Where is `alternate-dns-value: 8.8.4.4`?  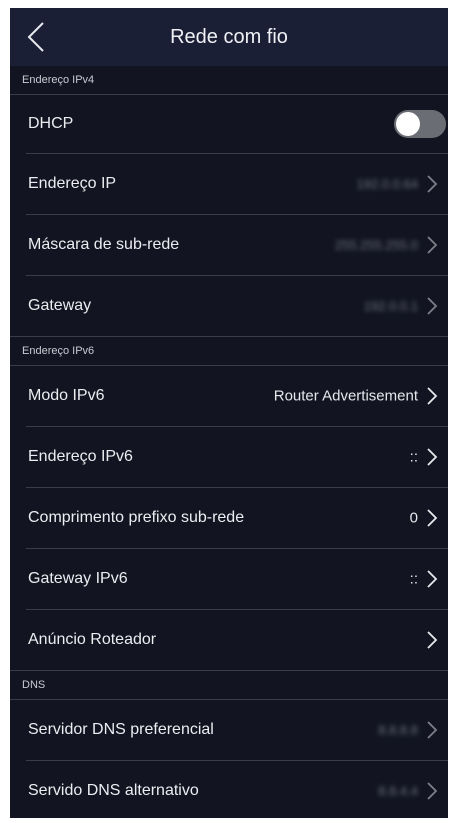
alternate-dns-value: 8.8.4.4 is located at coordinates (398, 791).